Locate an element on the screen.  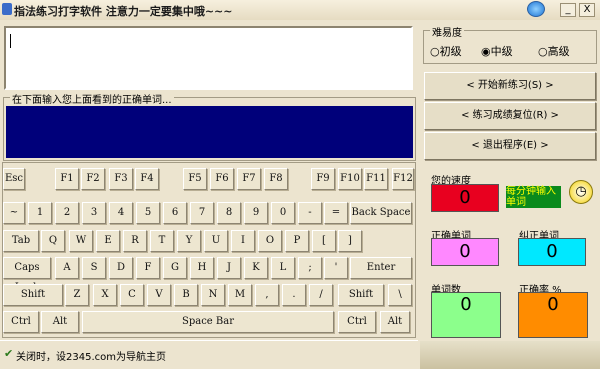
key-u: U is located at coordinates (216, 241).